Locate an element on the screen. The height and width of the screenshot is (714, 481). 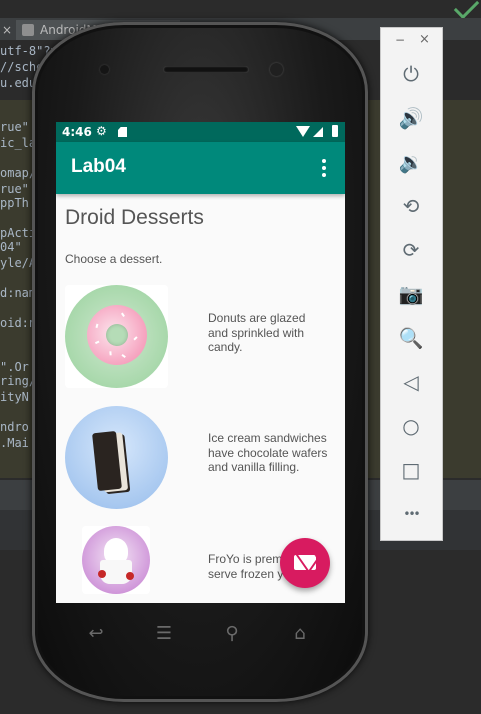
mail-icon is located at coordinates (305, 562).